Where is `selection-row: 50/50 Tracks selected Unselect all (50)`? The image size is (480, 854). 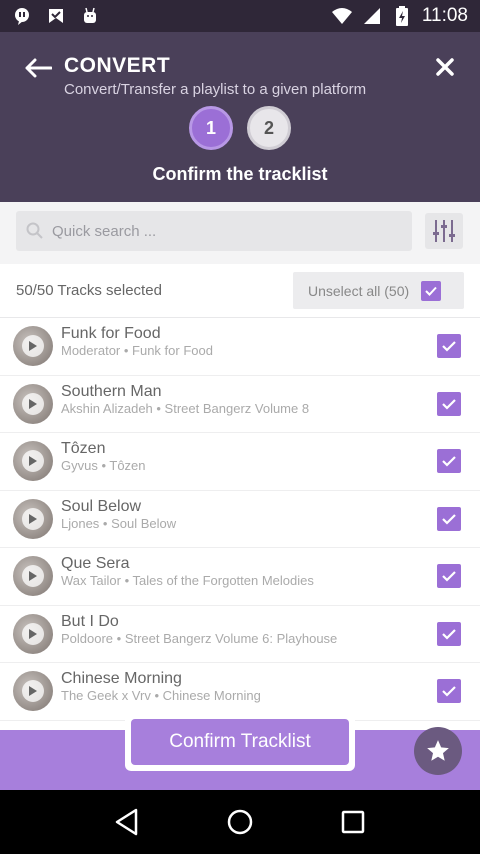 selection-row: 50/50 Tracks selected Unselect all (50) is located at coordinates (240, 291).